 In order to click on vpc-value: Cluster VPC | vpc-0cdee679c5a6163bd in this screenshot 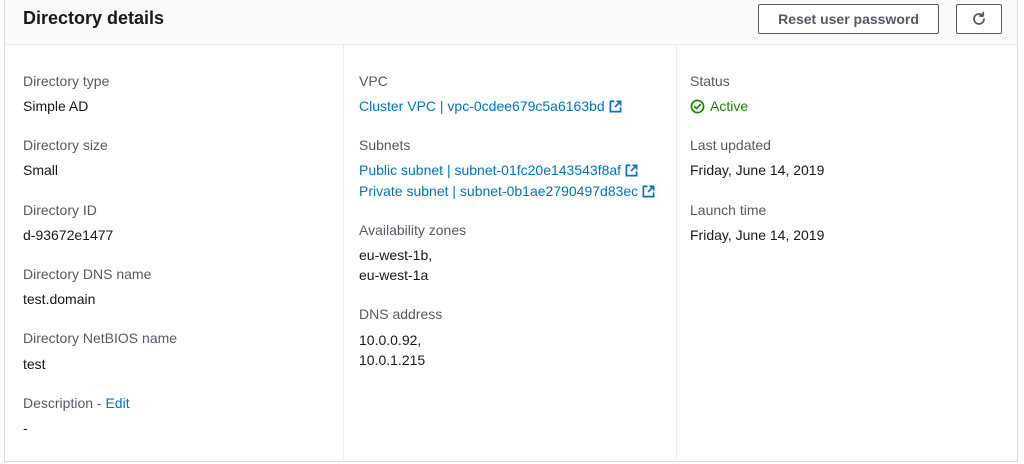, I will do `click(490, 106)`.